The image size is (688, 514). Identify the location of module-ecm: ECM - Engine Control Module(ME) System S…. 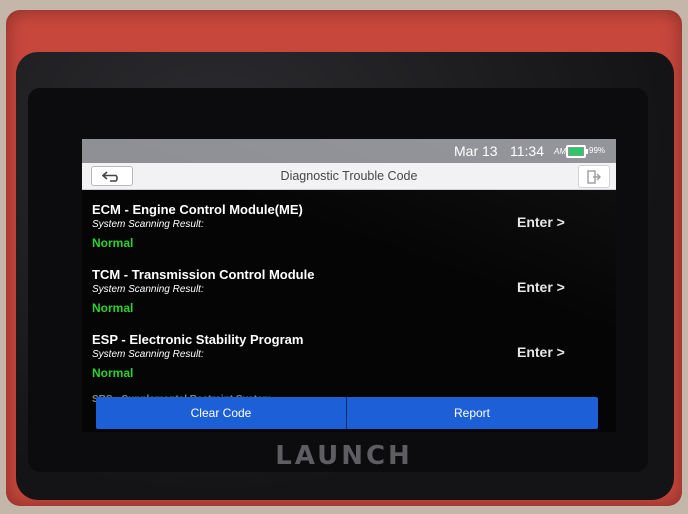
(352, 232).